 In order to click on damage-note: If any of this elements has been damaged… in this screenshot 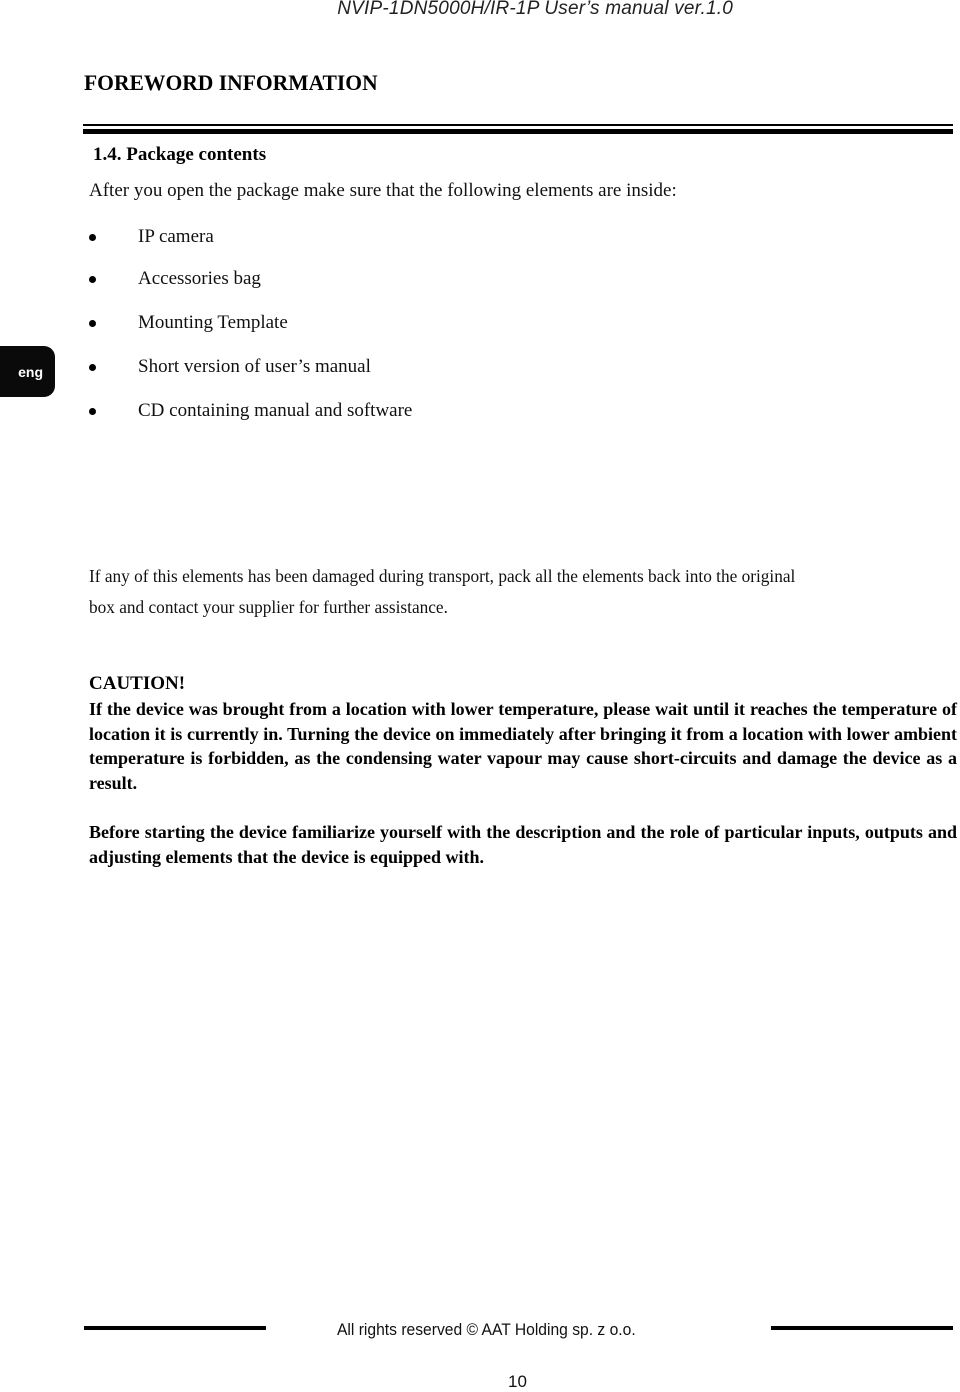, I will do `click(502, 592)`.